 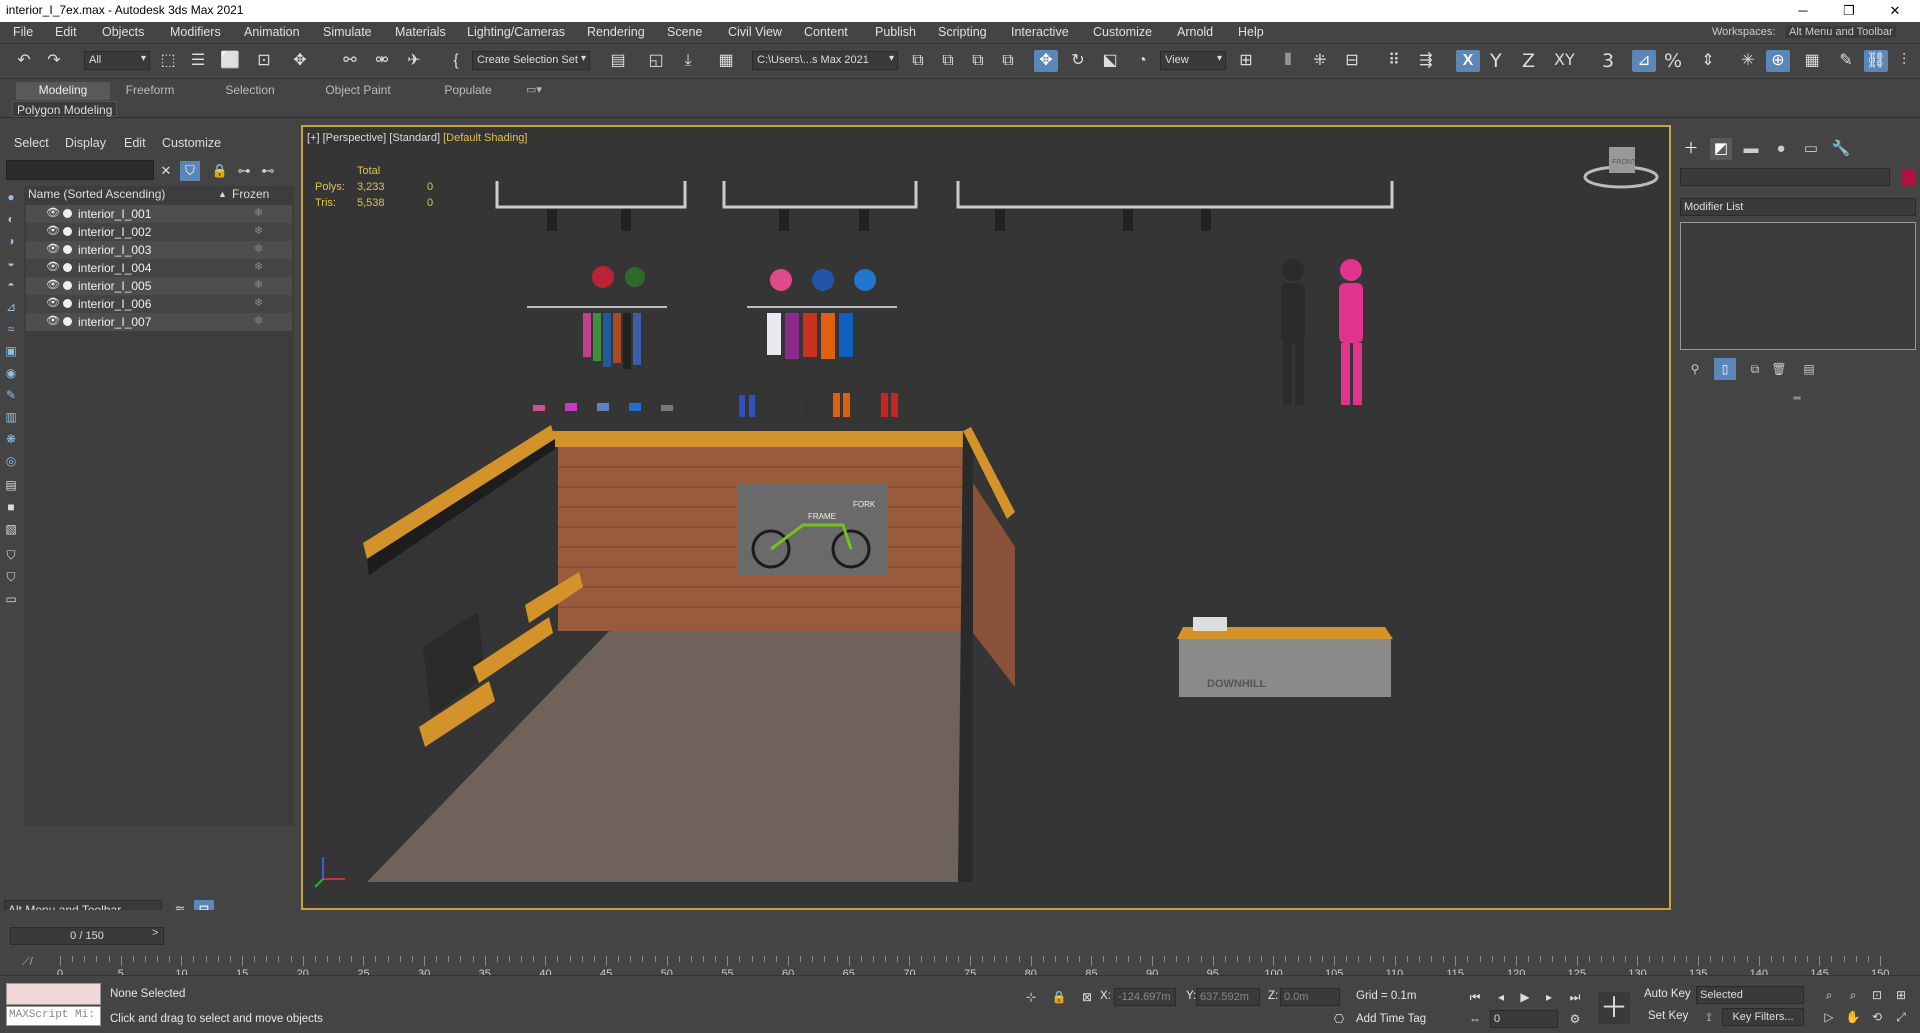 What do you see at coordinates (264, 61) in the screenshot?
I see `window-crossing-icon: ⊡` at bounding box center [264, 61].